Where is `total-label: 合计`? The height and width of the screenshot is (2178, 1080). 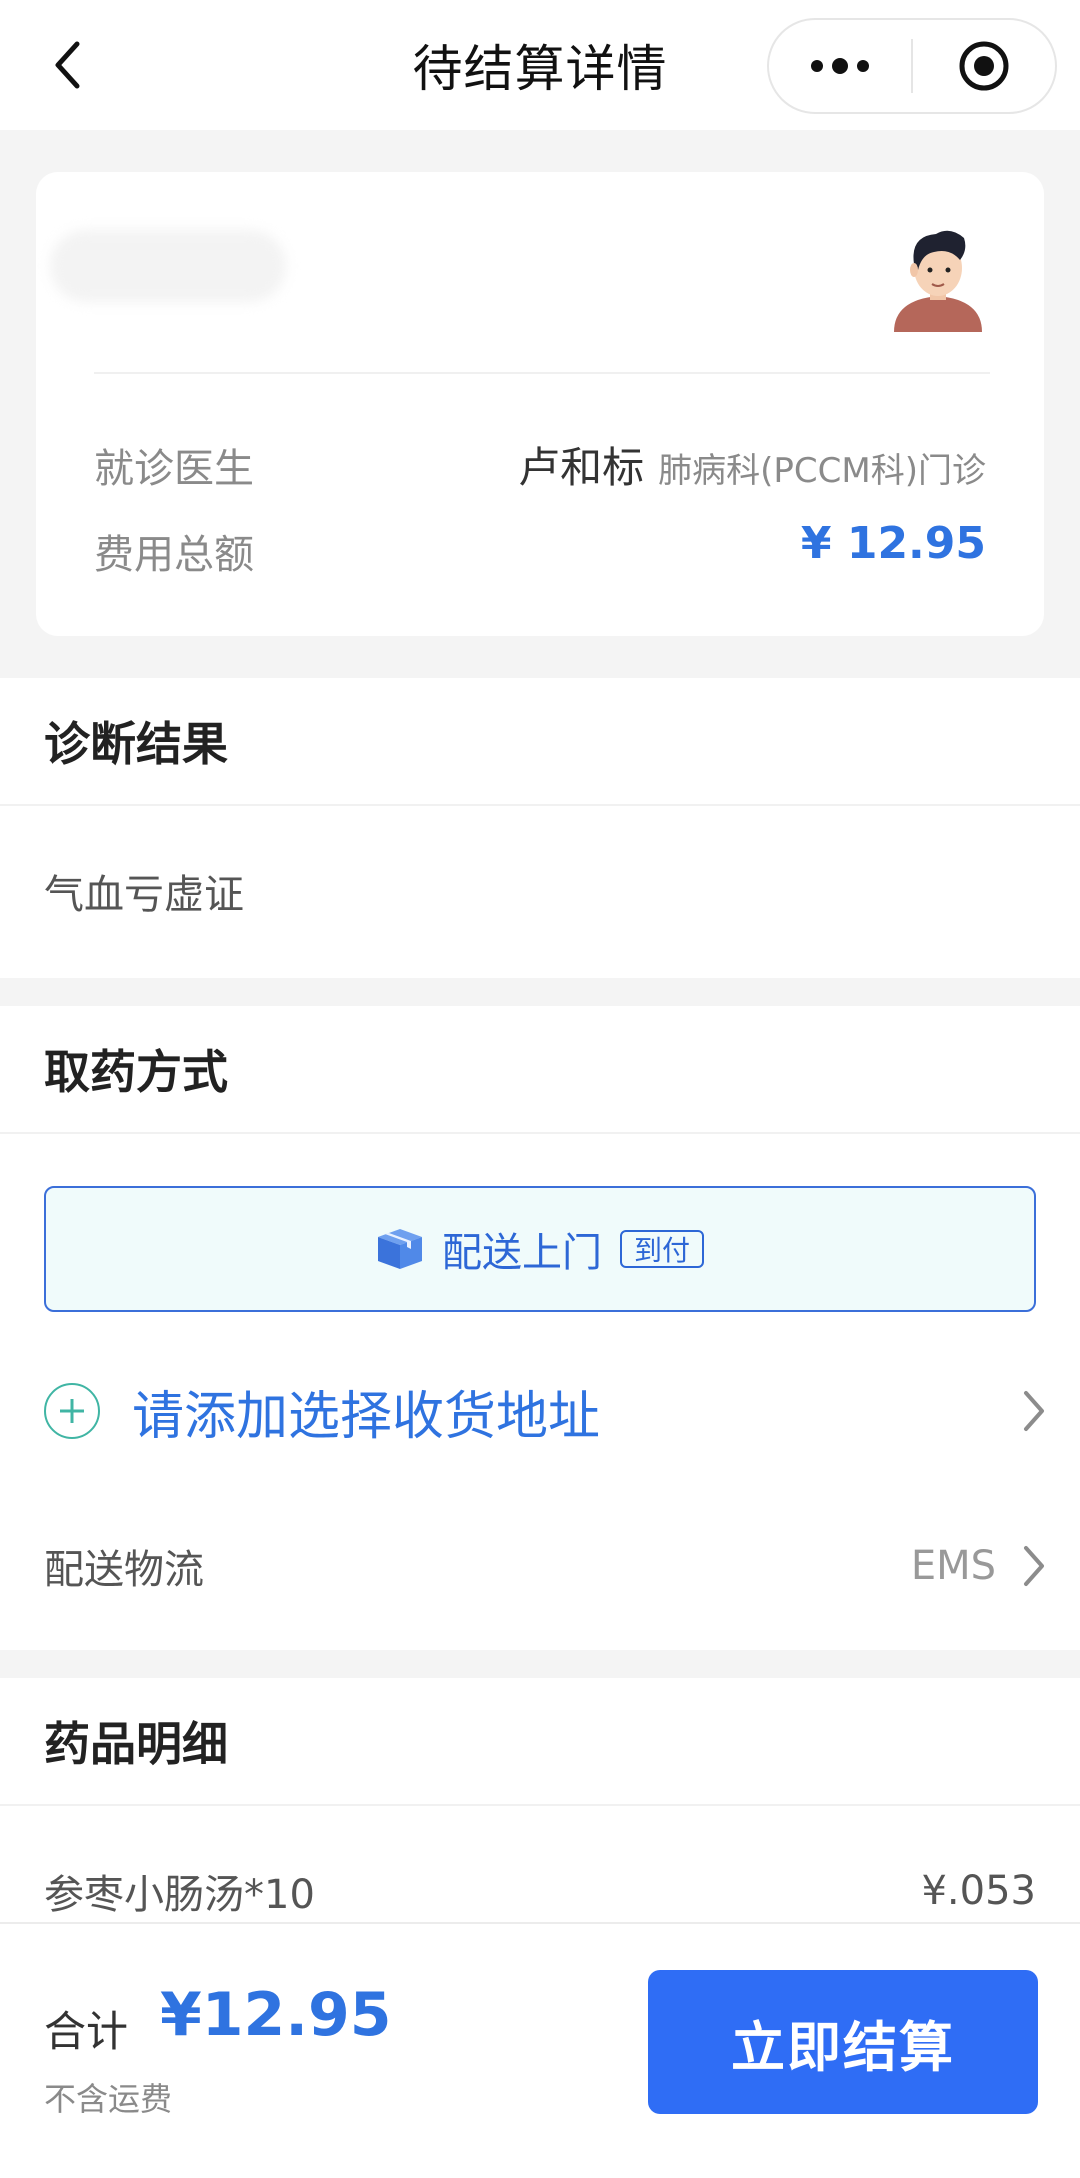
total-label: 合计 is located at coordinates (86, 2031).